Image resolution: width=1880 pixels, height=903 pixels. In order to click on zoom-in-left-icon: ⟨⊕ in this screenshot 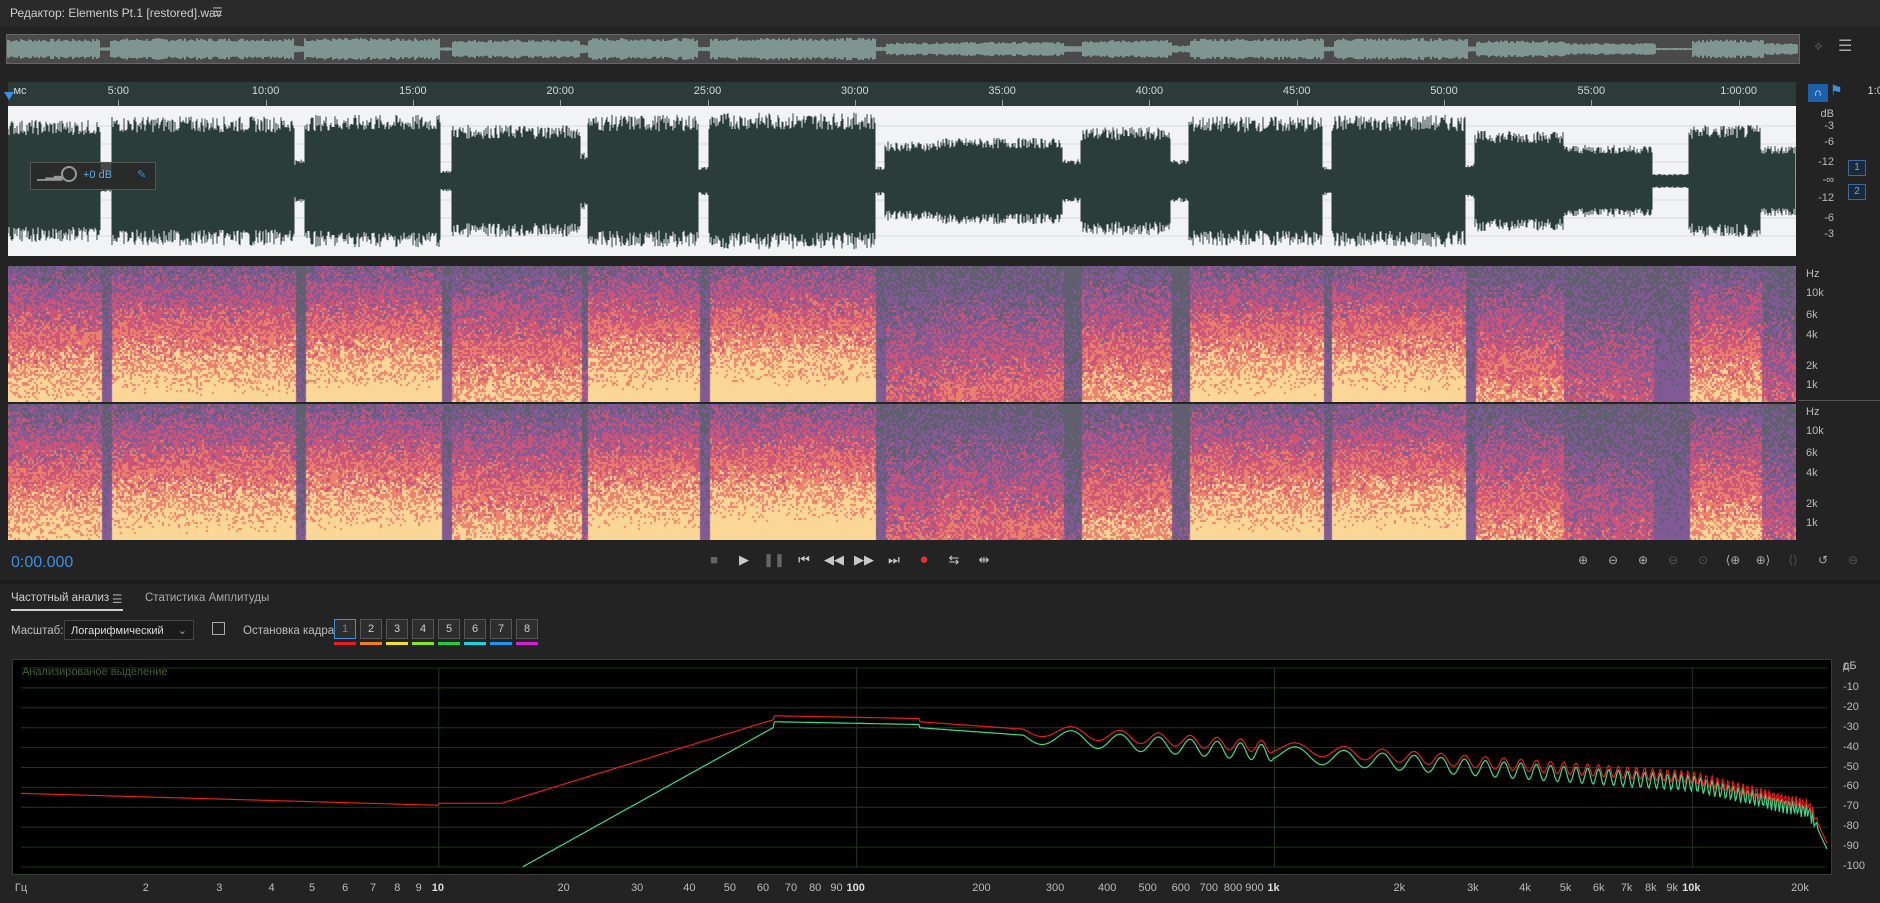, I will do `click(1733, 560)`.